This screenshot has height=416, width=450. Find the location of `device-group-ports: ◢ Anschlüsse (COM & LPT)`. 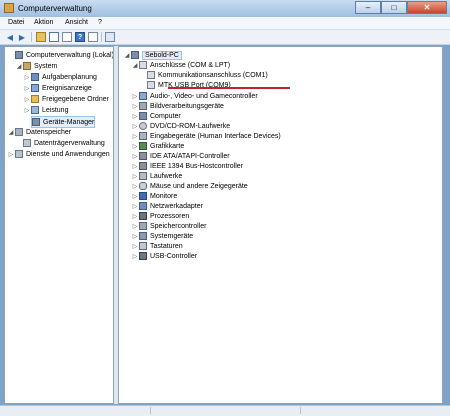

device-group-ports: ◢ Anschlüsse (COM & LPT) is located at coordinates (180, 65).